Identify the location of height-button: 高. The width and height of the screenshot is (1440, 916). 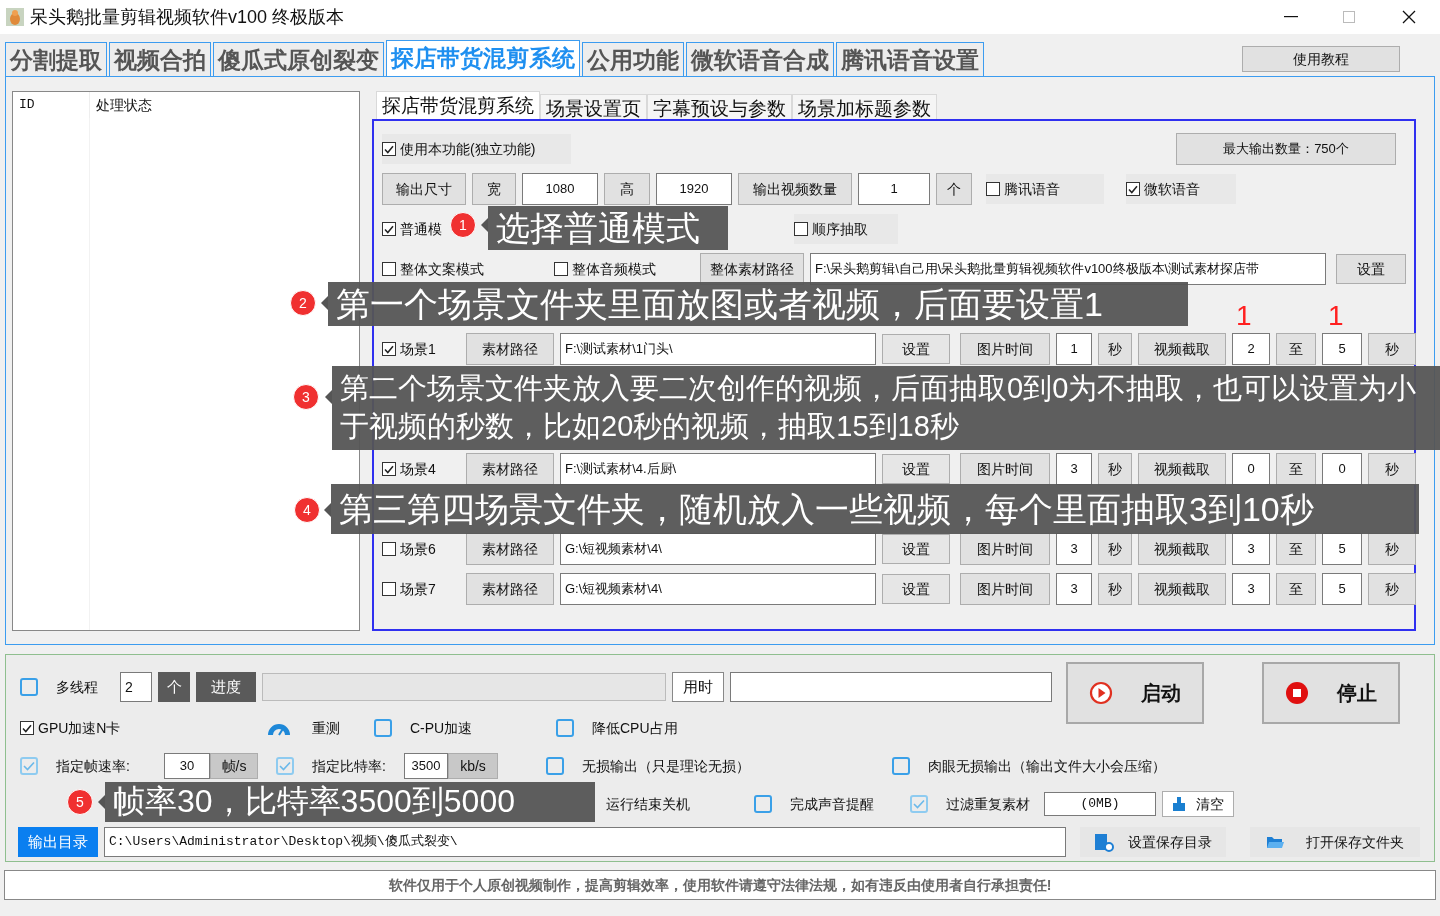
(627, 189).